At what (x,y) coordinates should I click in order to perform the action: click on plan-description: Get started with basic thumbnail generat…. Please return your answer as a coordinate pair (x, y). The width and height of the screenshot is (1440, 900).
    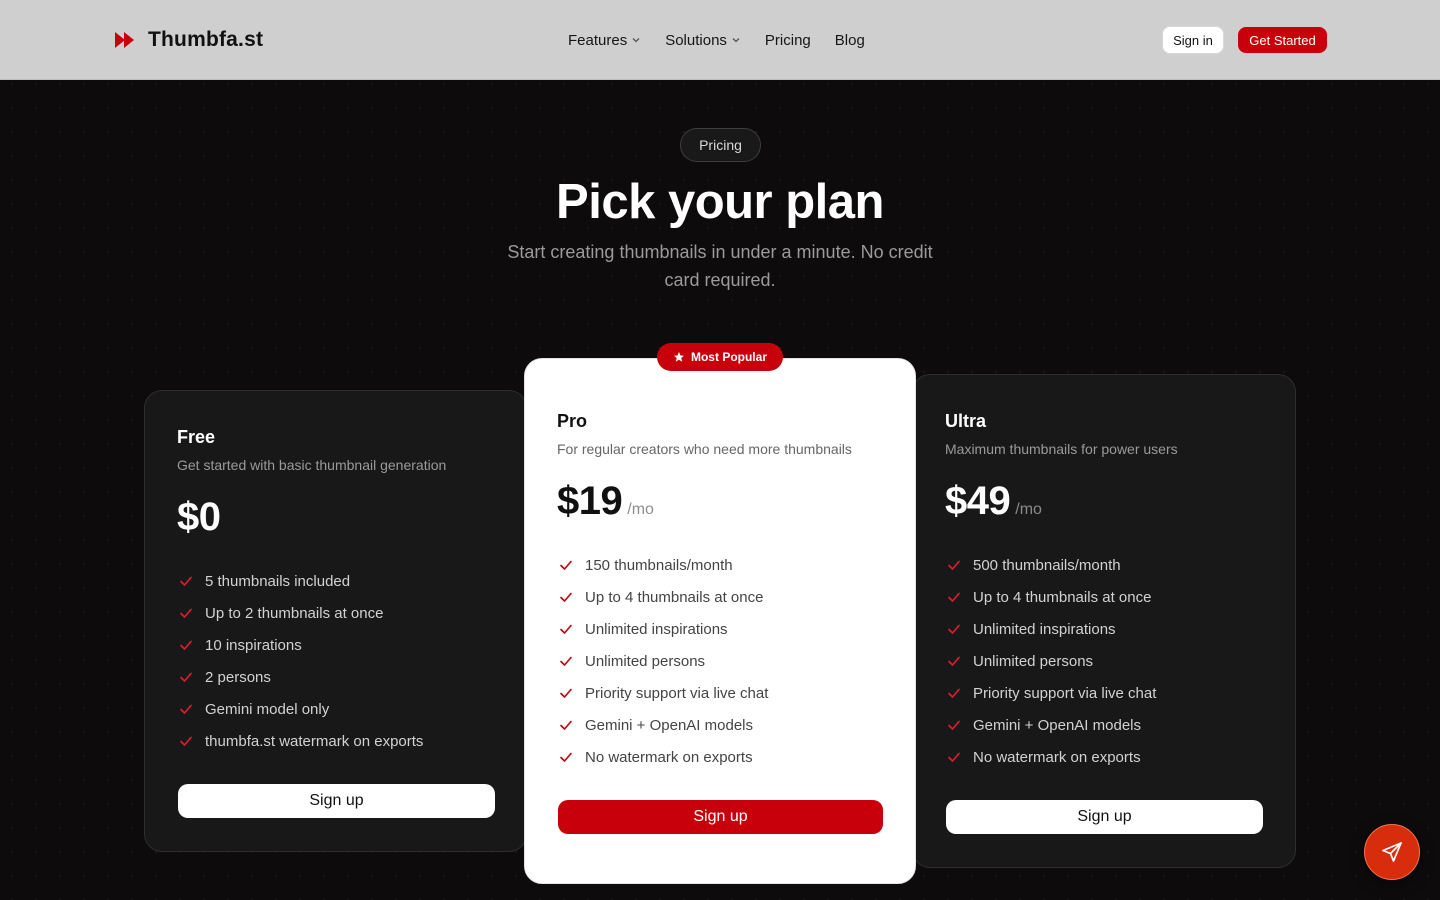
    Looking at the image, I should click on (312, 465).